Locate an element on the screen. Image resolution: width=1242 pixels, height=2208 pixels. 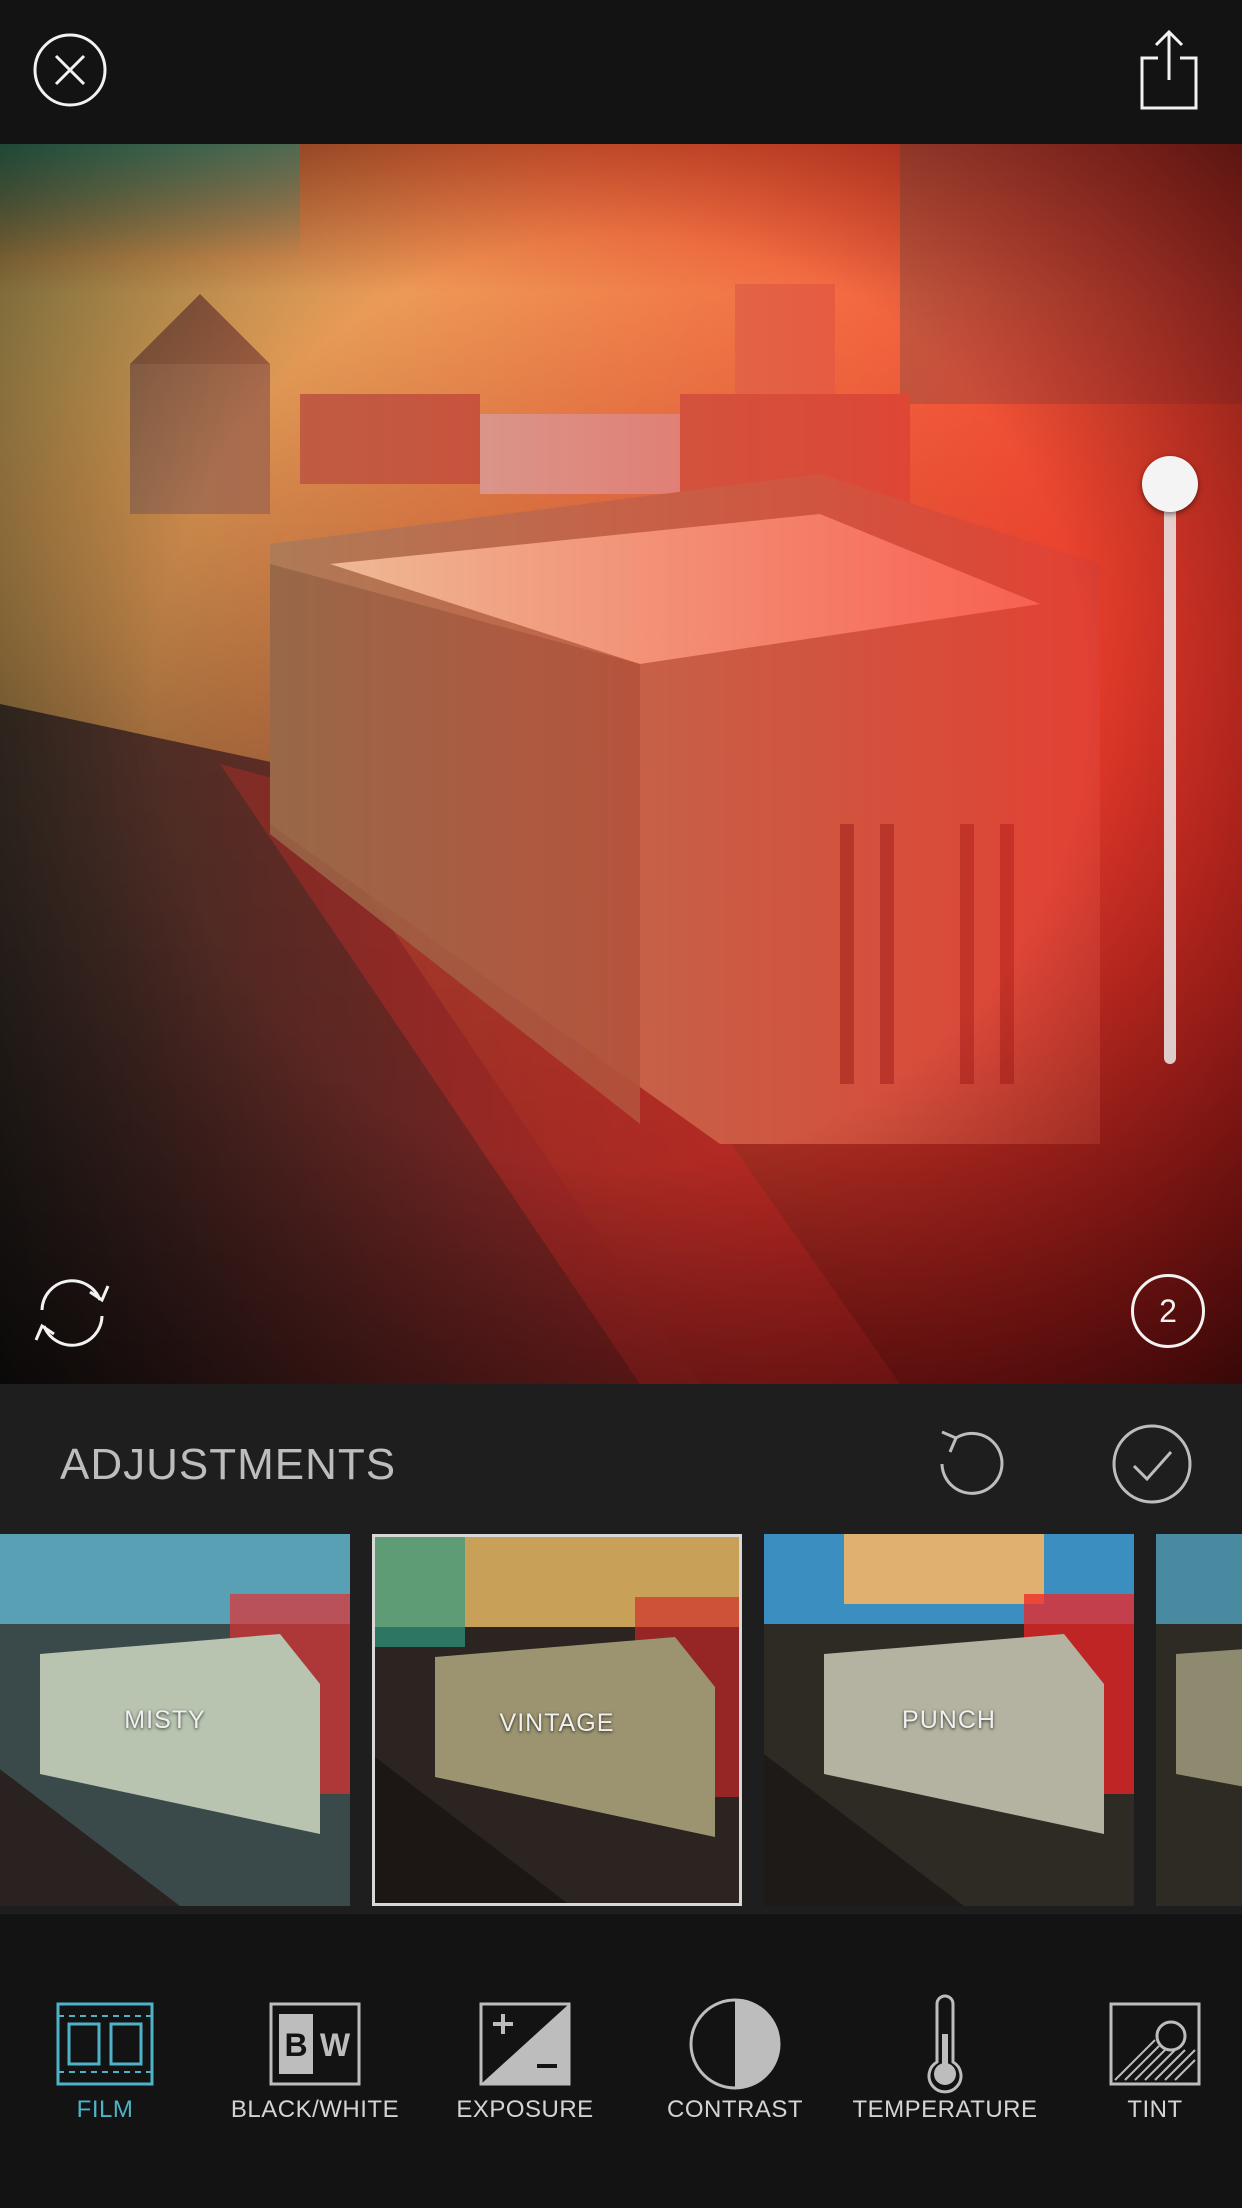
filter-thumb-punch: PUNCH is located at coordinates (949, 1720).